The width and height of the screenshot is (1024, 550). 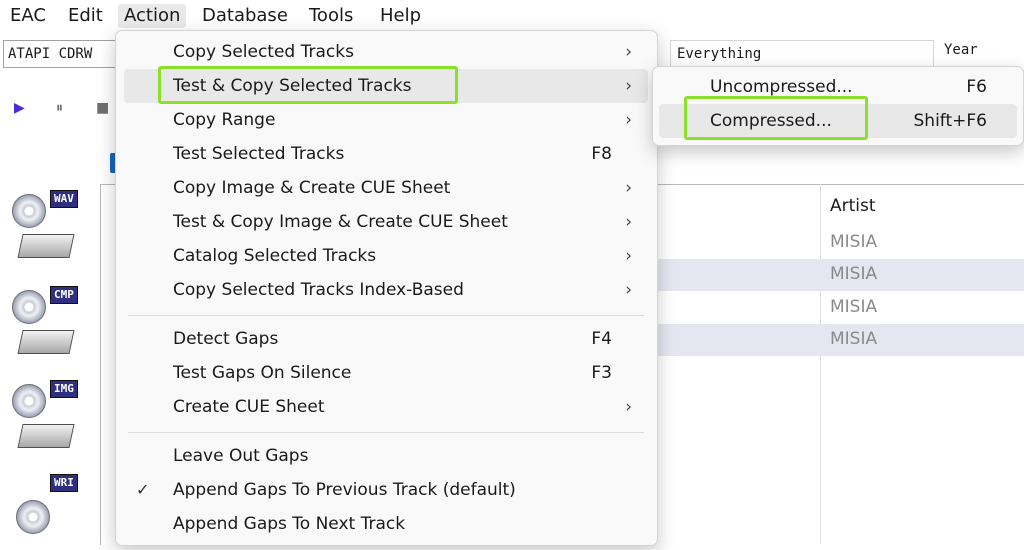 What do you see at coordinates (64, 389) in the screenshot?
I see `img-badge: IMG` at bounding box center [64, 389].